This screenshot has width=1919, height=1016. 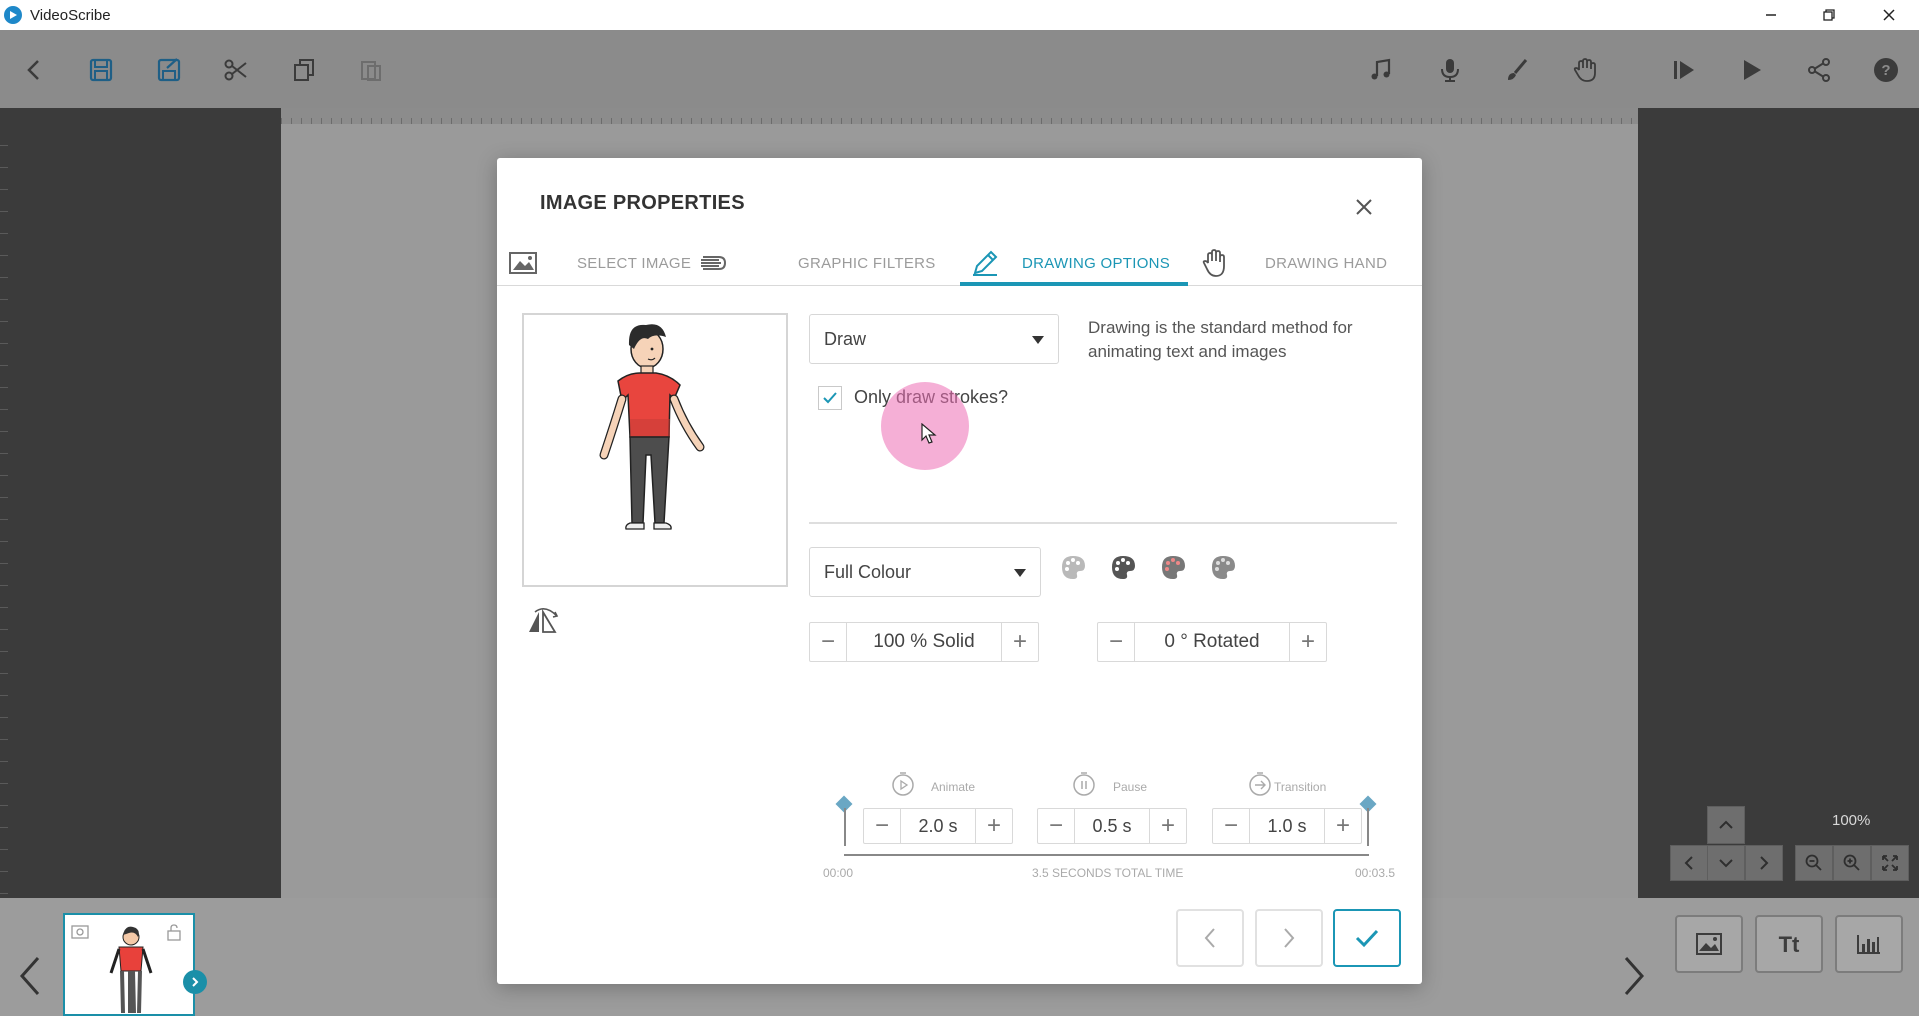 I want to click on paste-icon, so click(x=371, y=70).